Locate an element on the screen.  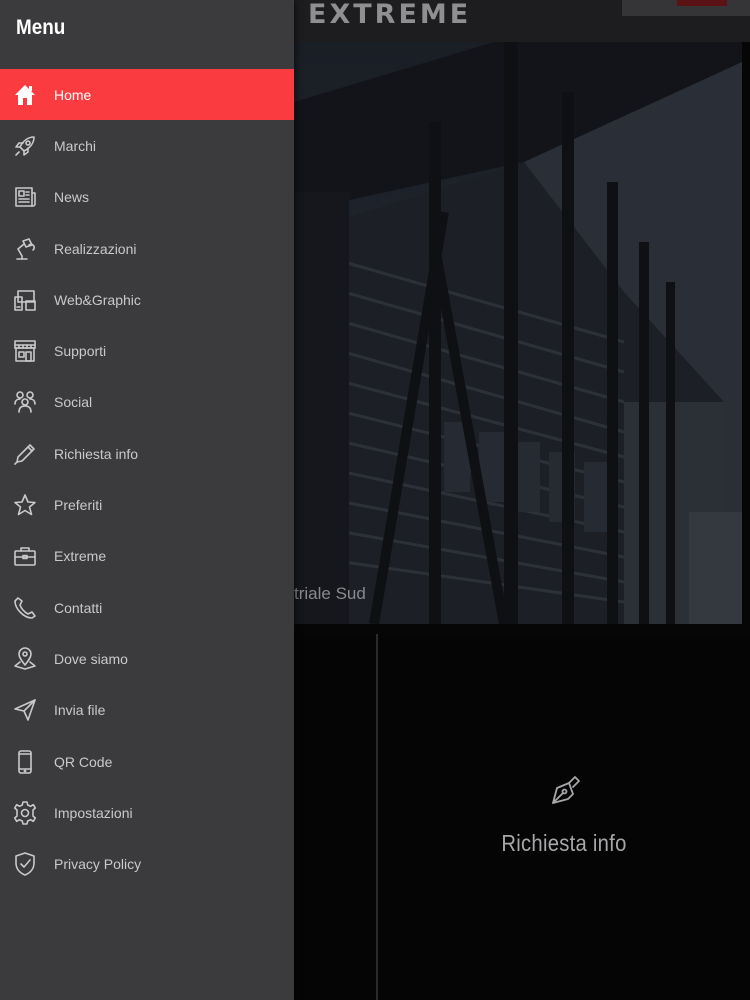
richiesta-info-label: Richiesta info is located at coordinates (564, 843).